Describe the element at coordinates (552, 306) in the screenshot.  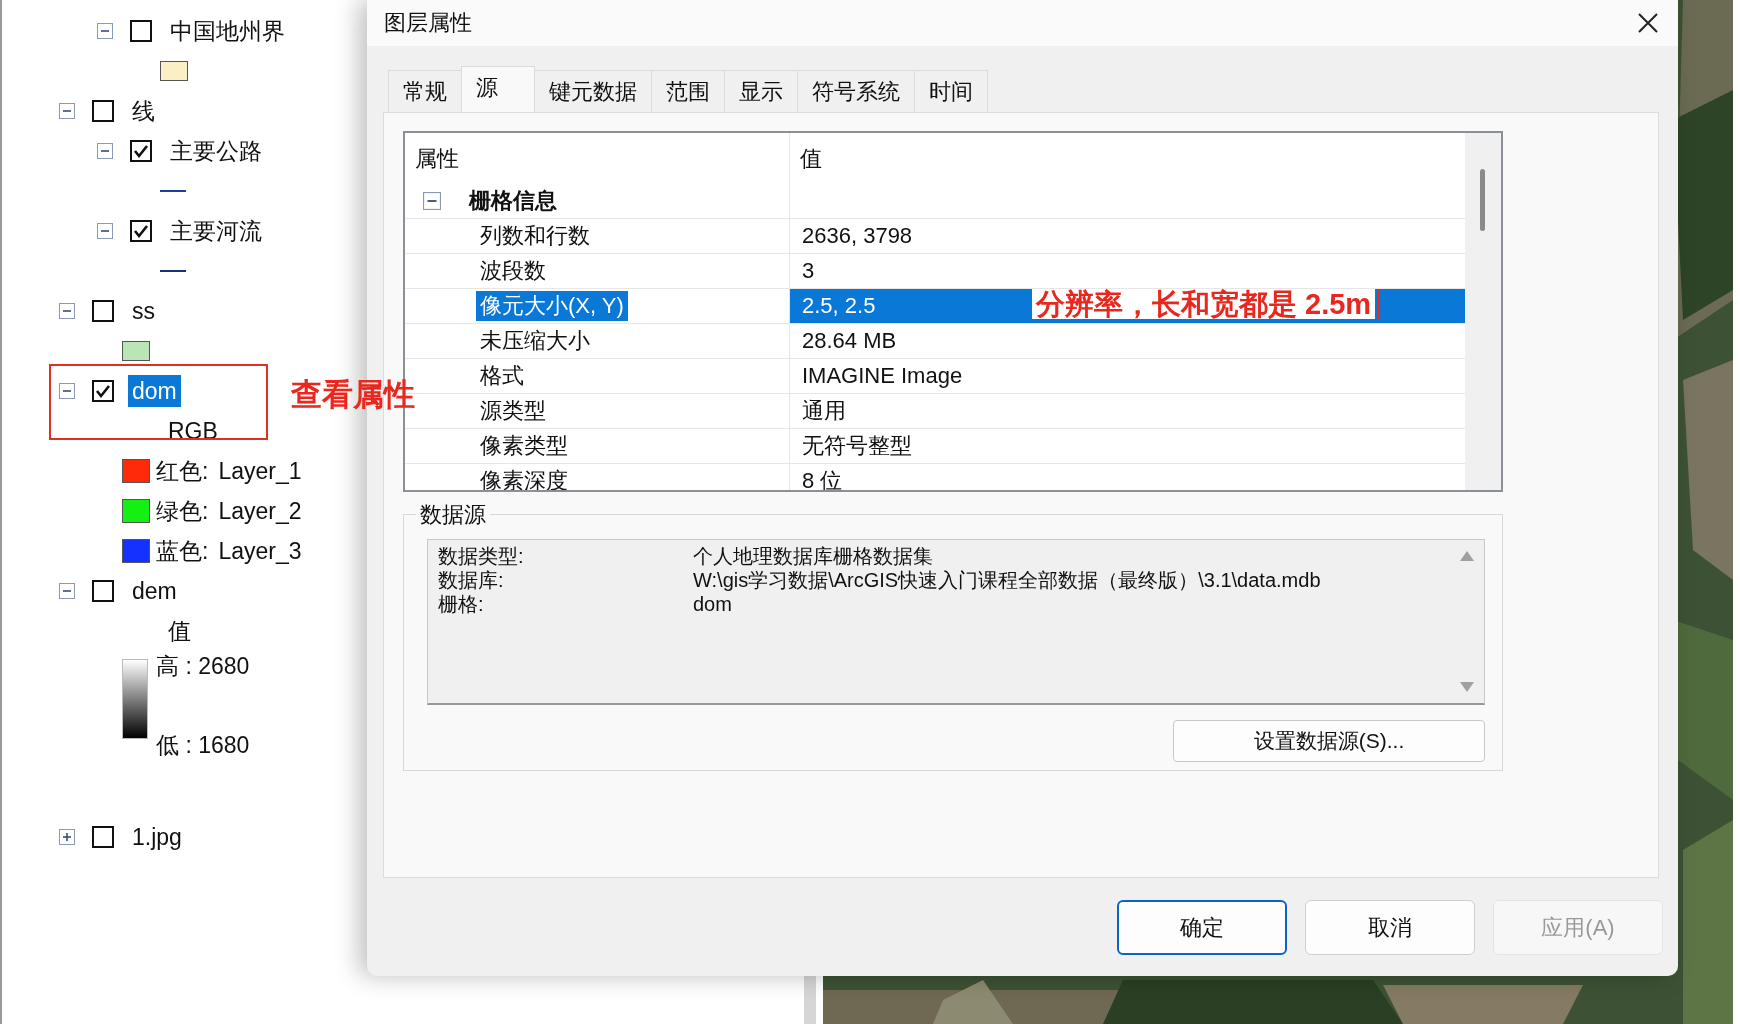
I see `property-name: 像元大小(X, Y)` at that location.